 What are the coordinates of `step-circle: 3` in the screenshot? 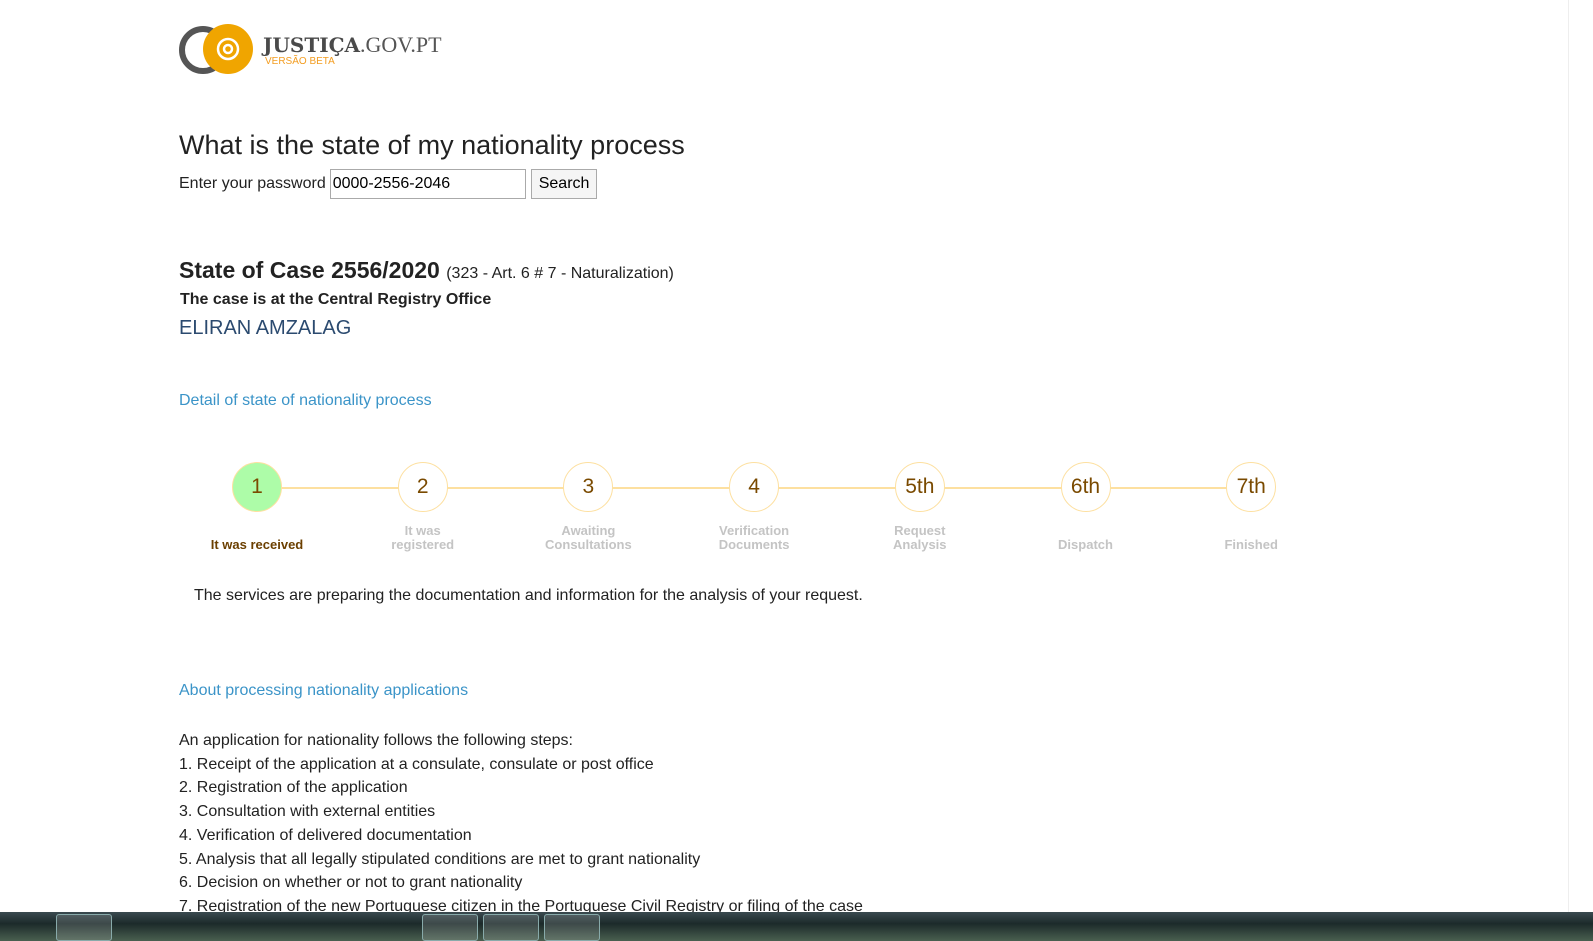 It's located at (588, 487).